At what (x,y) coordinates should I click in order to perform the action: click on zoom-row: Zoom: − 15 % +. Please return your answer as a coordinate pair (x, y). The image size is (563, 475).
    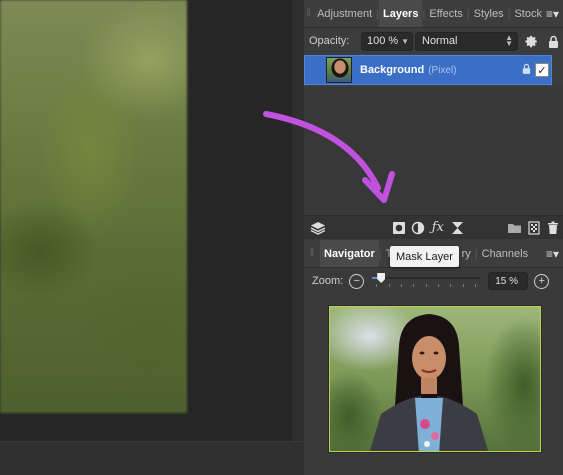
    Looking at the image, I should click on (433, 281).